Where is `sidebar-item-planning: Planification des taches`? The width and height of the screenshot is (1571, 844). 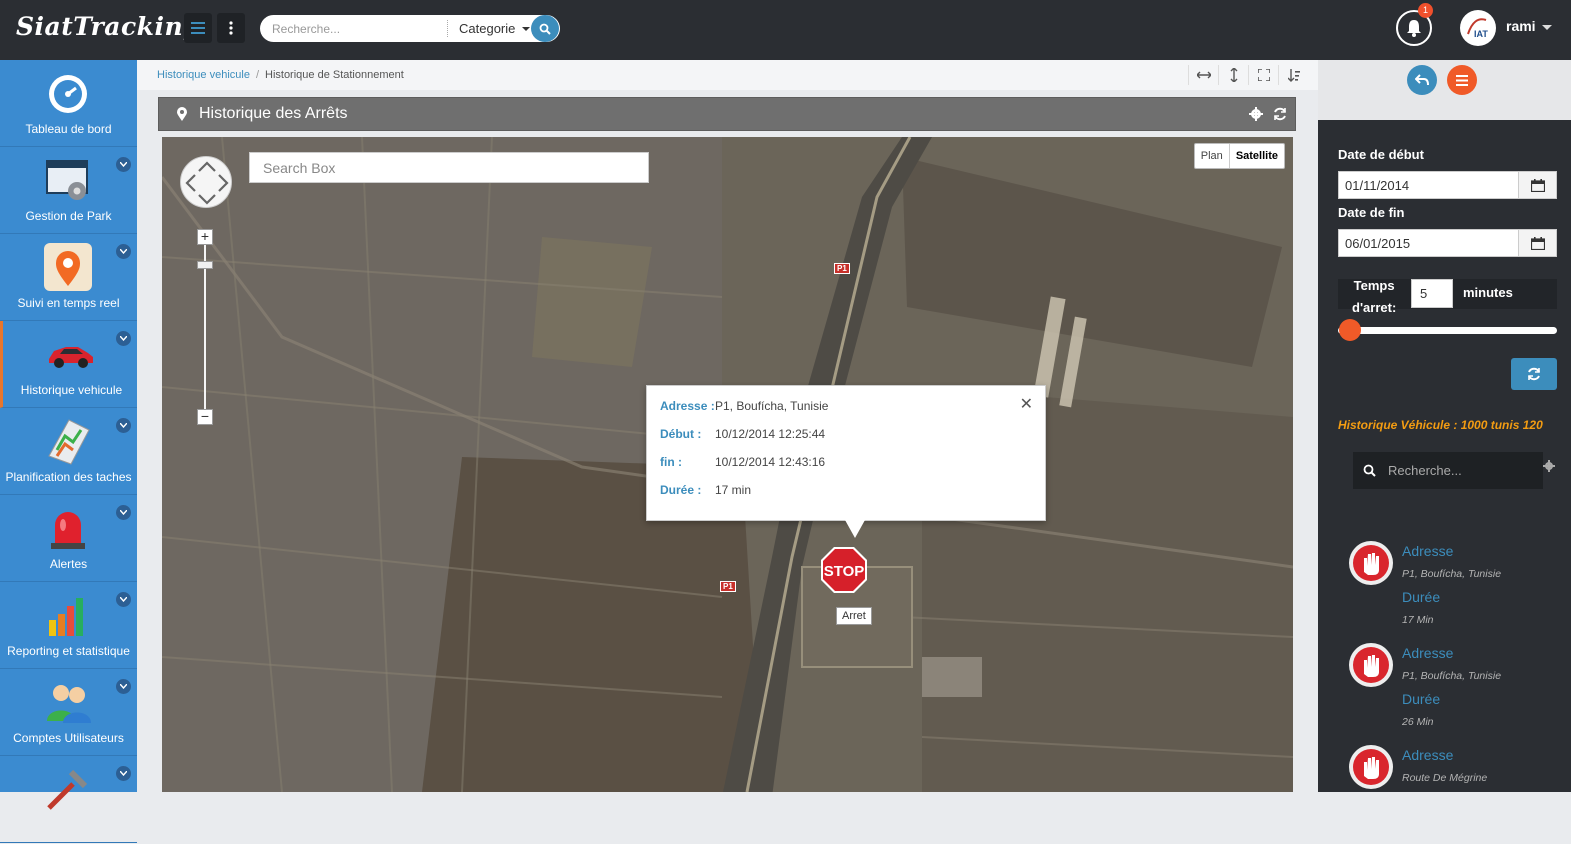 sidebar-item-planning: Planification des taches is located at coordinates (68, 451).